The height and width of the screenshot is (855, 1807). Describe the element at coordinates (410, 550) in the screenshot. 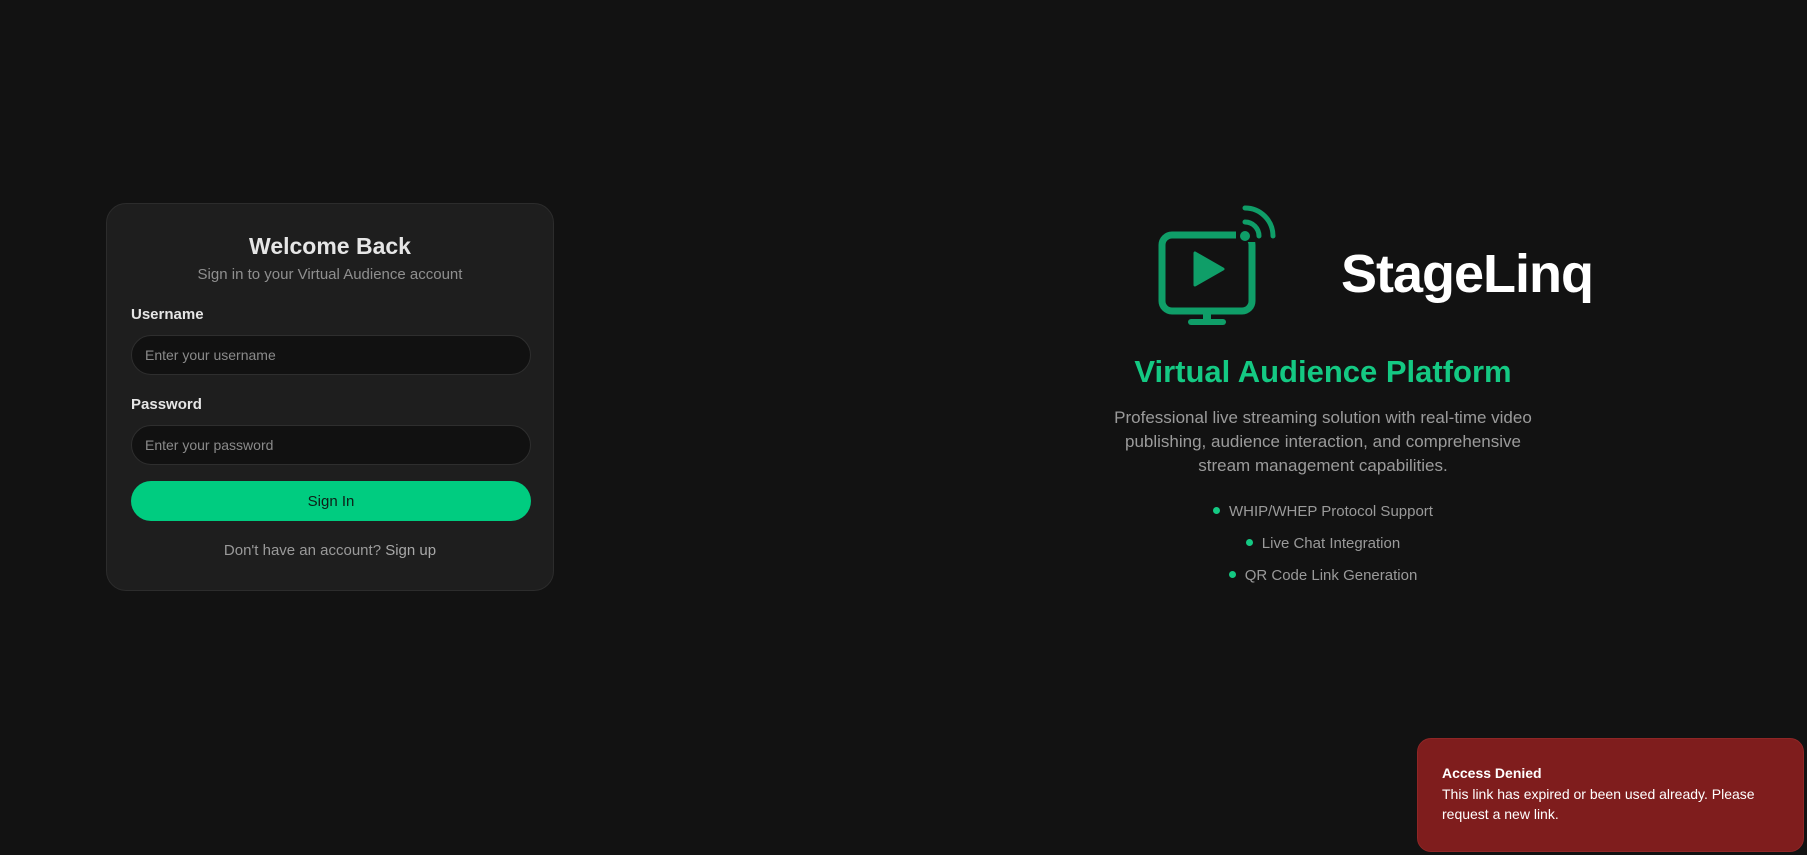

I see `signup-link: Sign up` at that location.